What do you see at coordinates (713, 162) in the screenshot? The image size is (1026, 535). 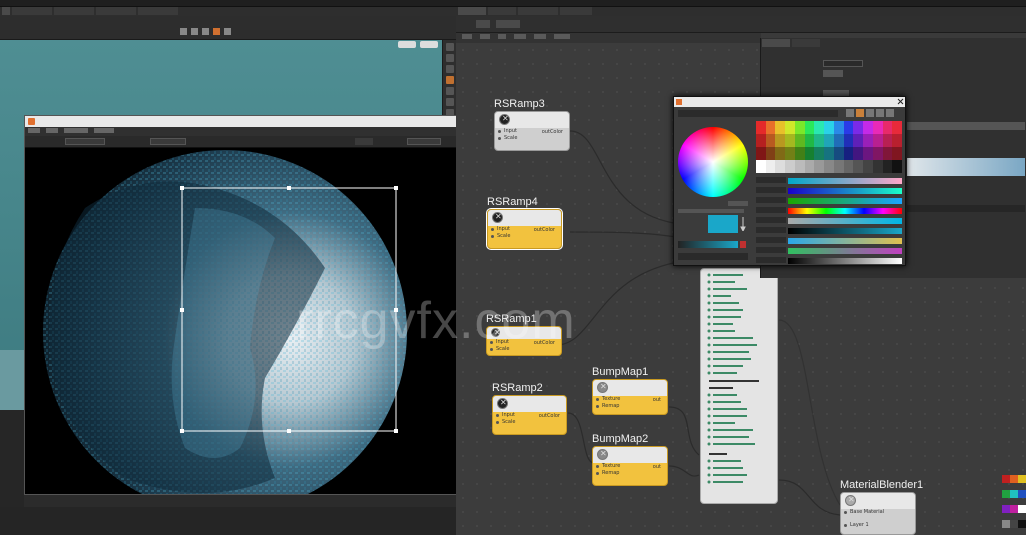 I see `color-wheel` at bounding box center [713, 162].